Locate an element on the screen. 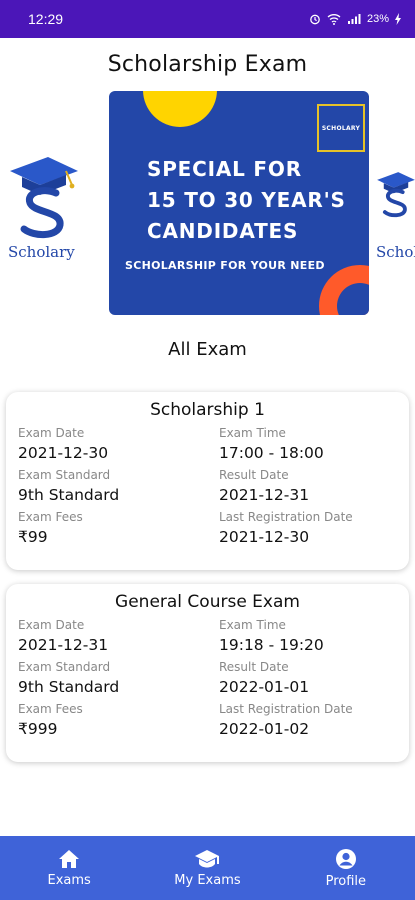 The image size is (415, 900). exam-fees-value: ₹99 is located at coordinates (33, 537).